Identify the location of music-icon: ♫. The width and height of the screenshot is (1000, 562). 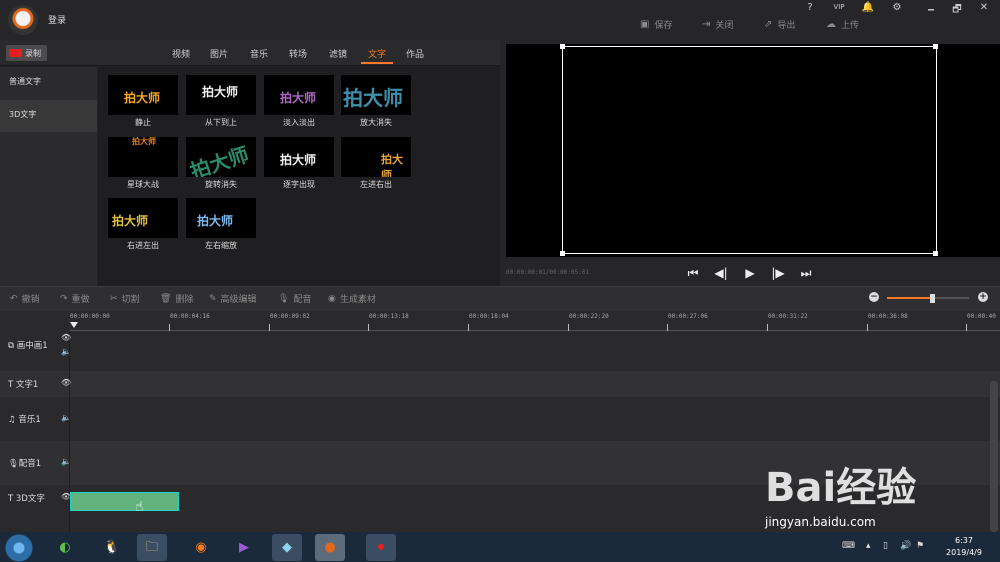
(13, 420).